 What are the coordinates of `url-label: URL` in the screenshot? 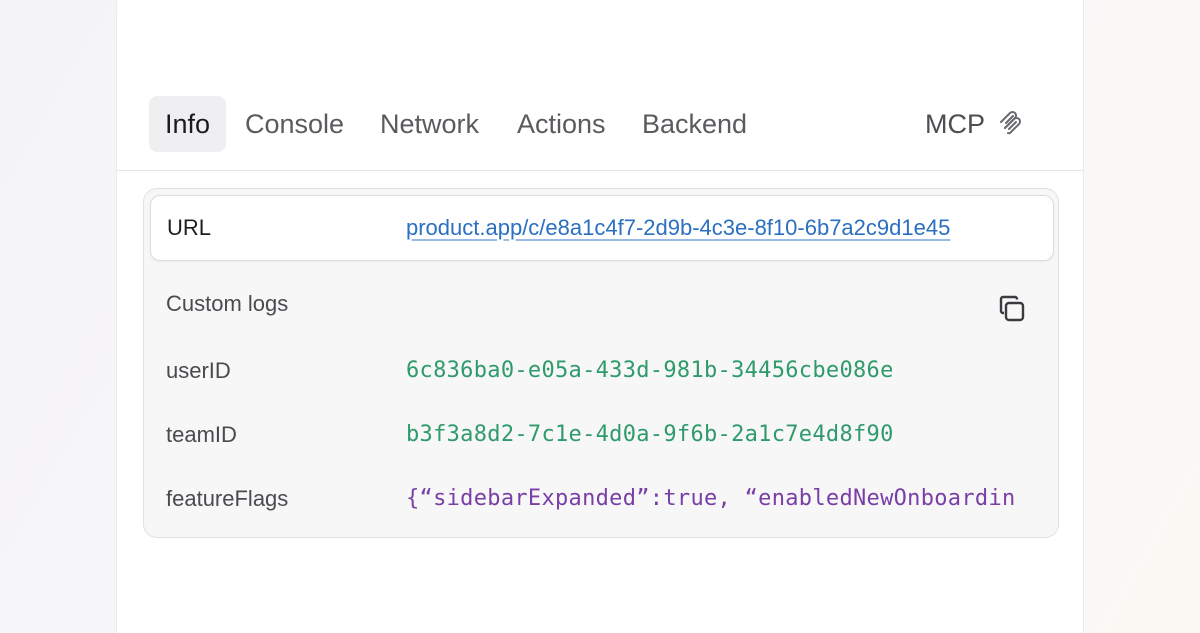 It's located at (189, 227).